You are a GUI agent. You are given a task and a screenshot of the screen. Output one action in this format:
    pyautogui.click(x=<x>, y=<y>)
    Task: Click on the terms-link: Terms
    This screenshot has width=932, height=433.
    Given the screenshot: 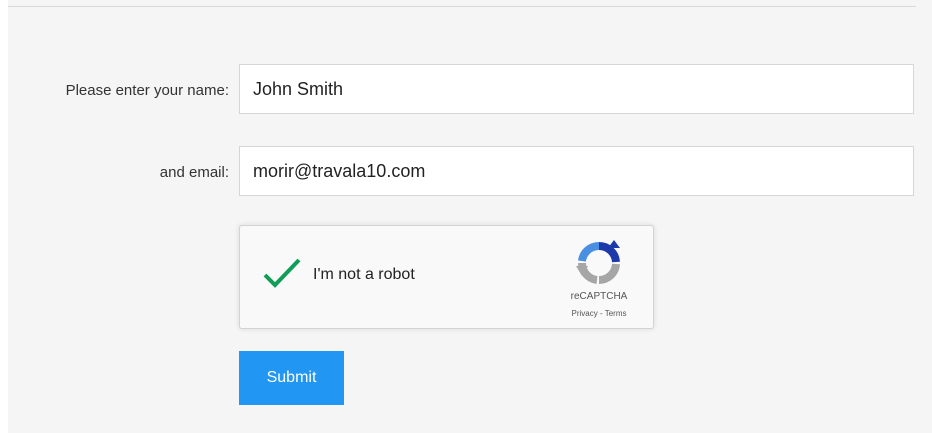 What is the action you would take?
    pyautogui.click(x=616, y=313)
    